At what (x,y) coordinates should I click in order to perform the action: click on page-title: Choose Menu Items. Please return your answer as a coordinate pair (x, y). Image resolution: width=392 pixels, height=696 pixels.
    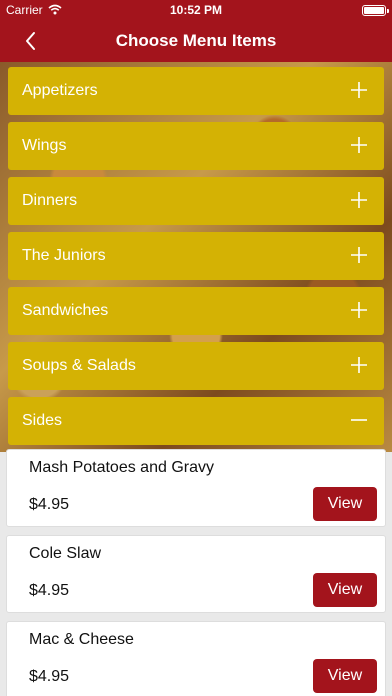
    Looking at the image, I should click on (196, 40).